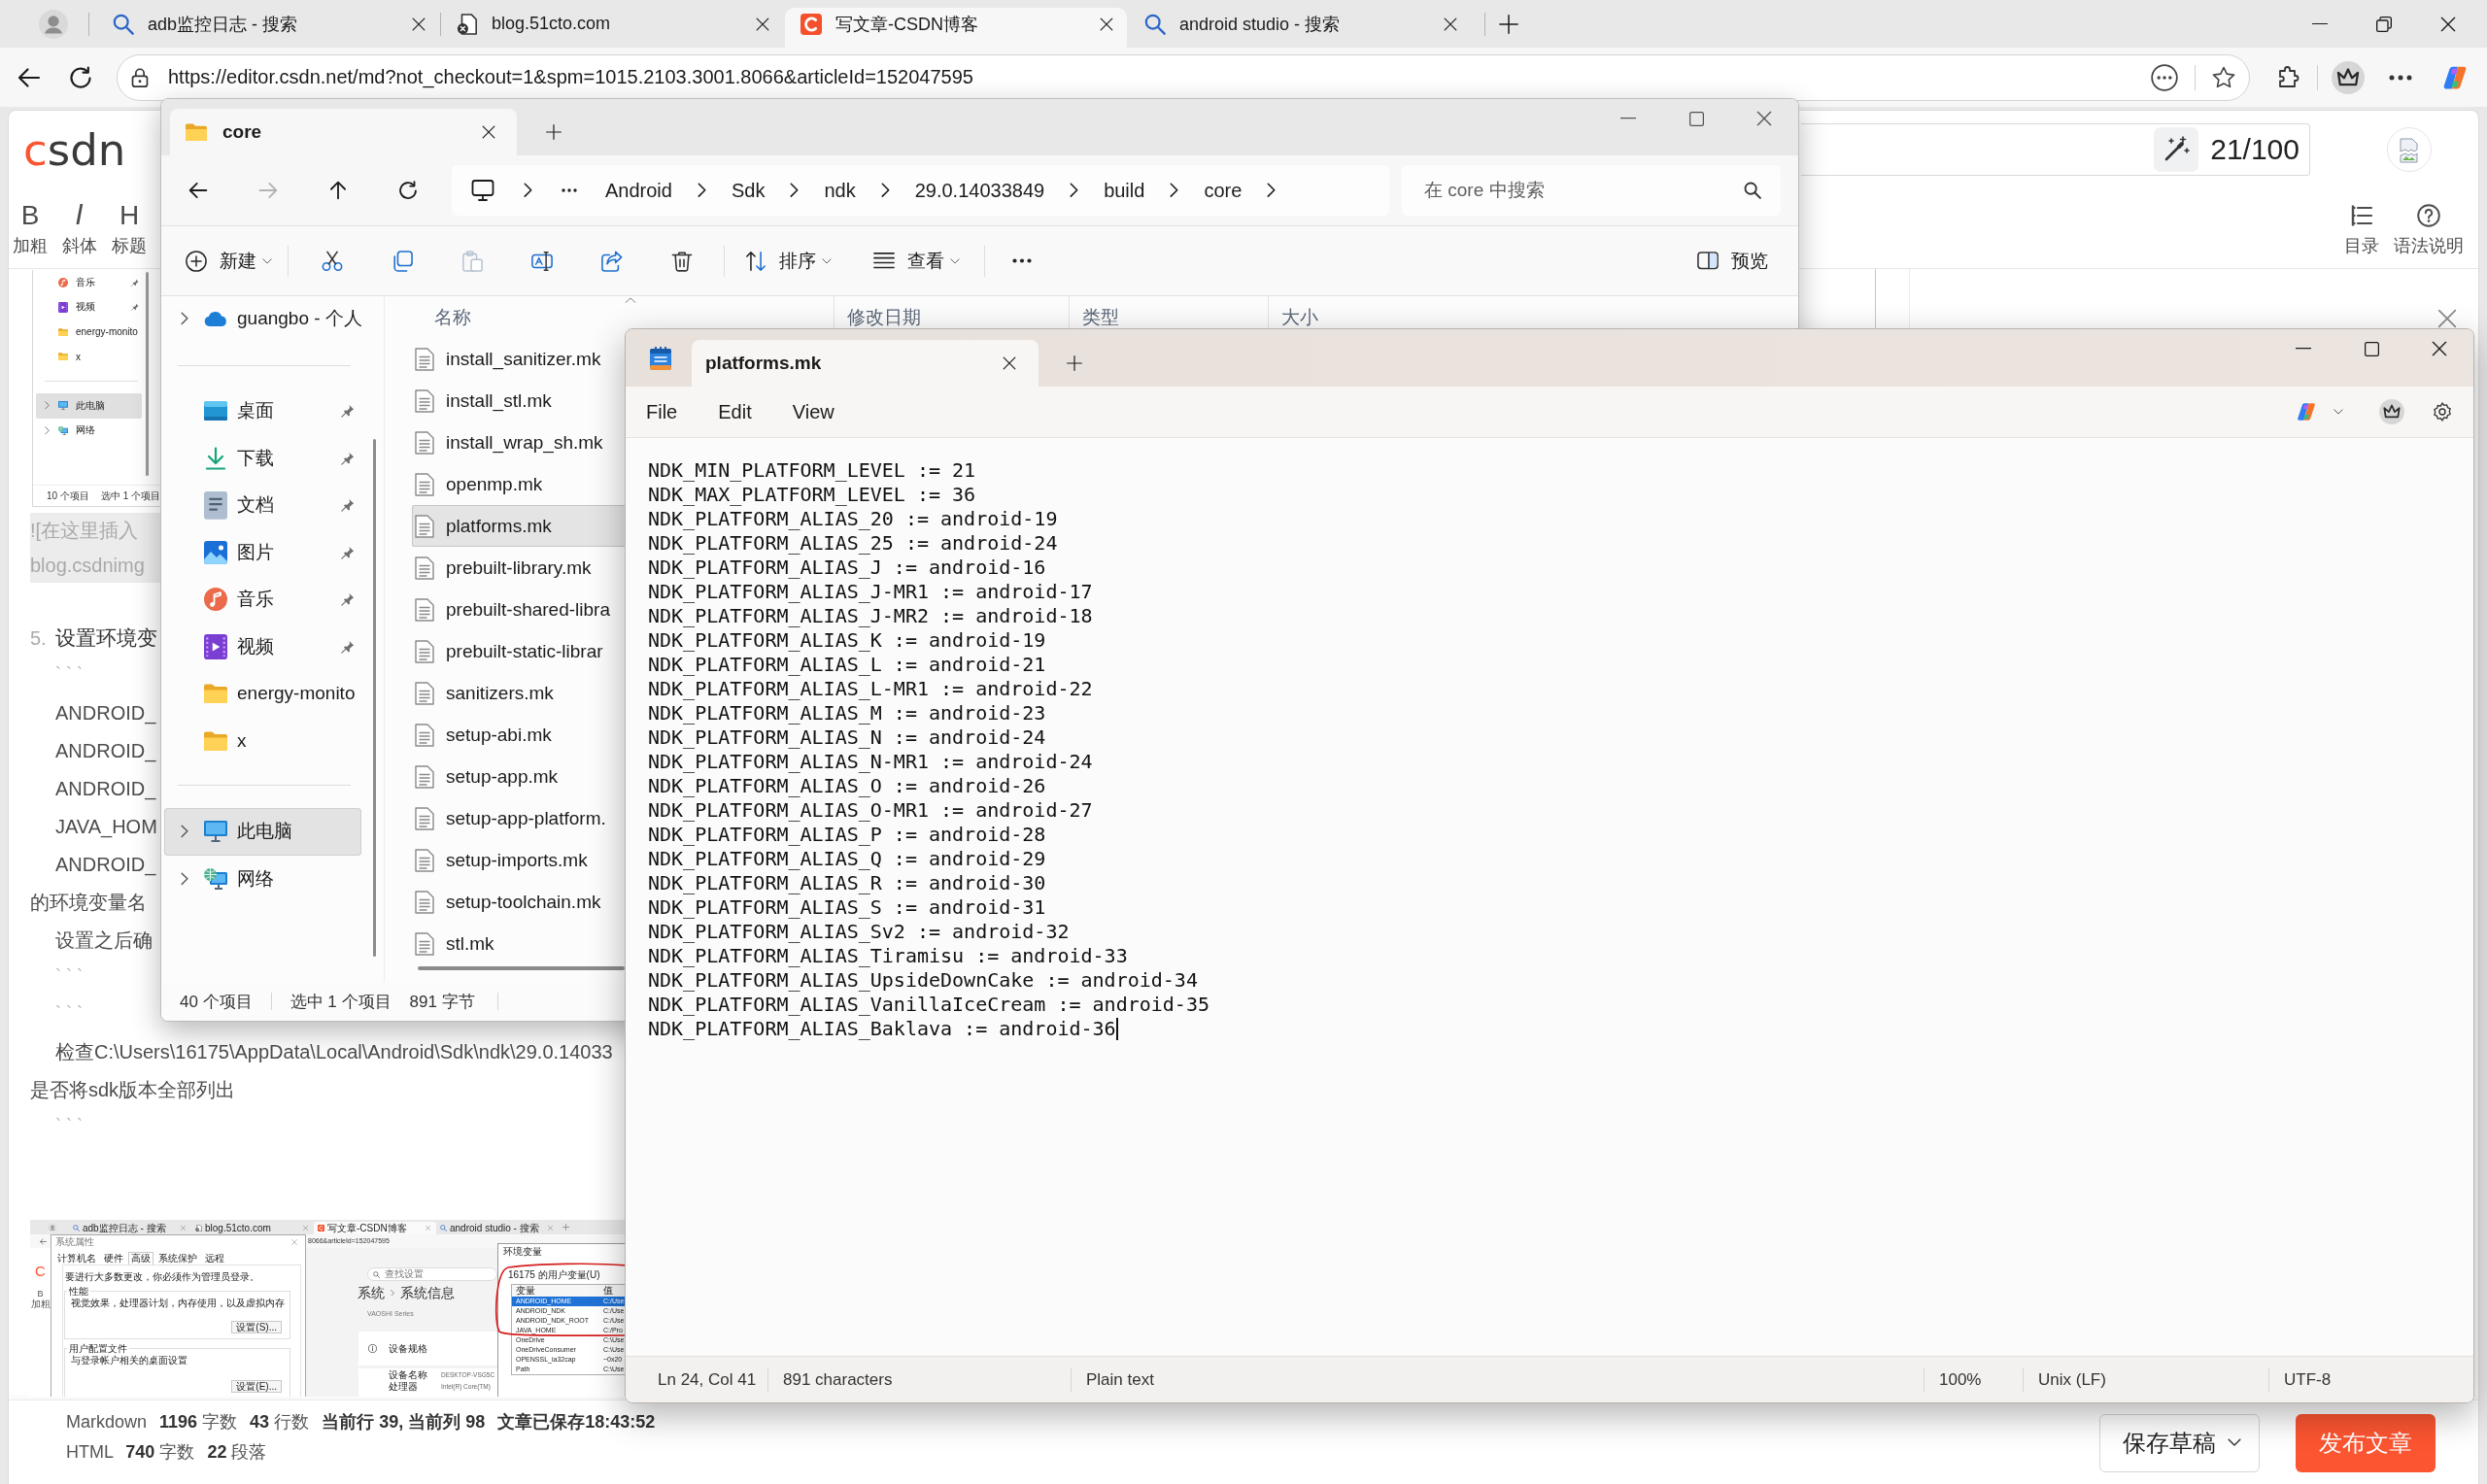 The width and height of the screenshot is (2487, 1484). I want to click on window-tab: core, so click(343, 132).